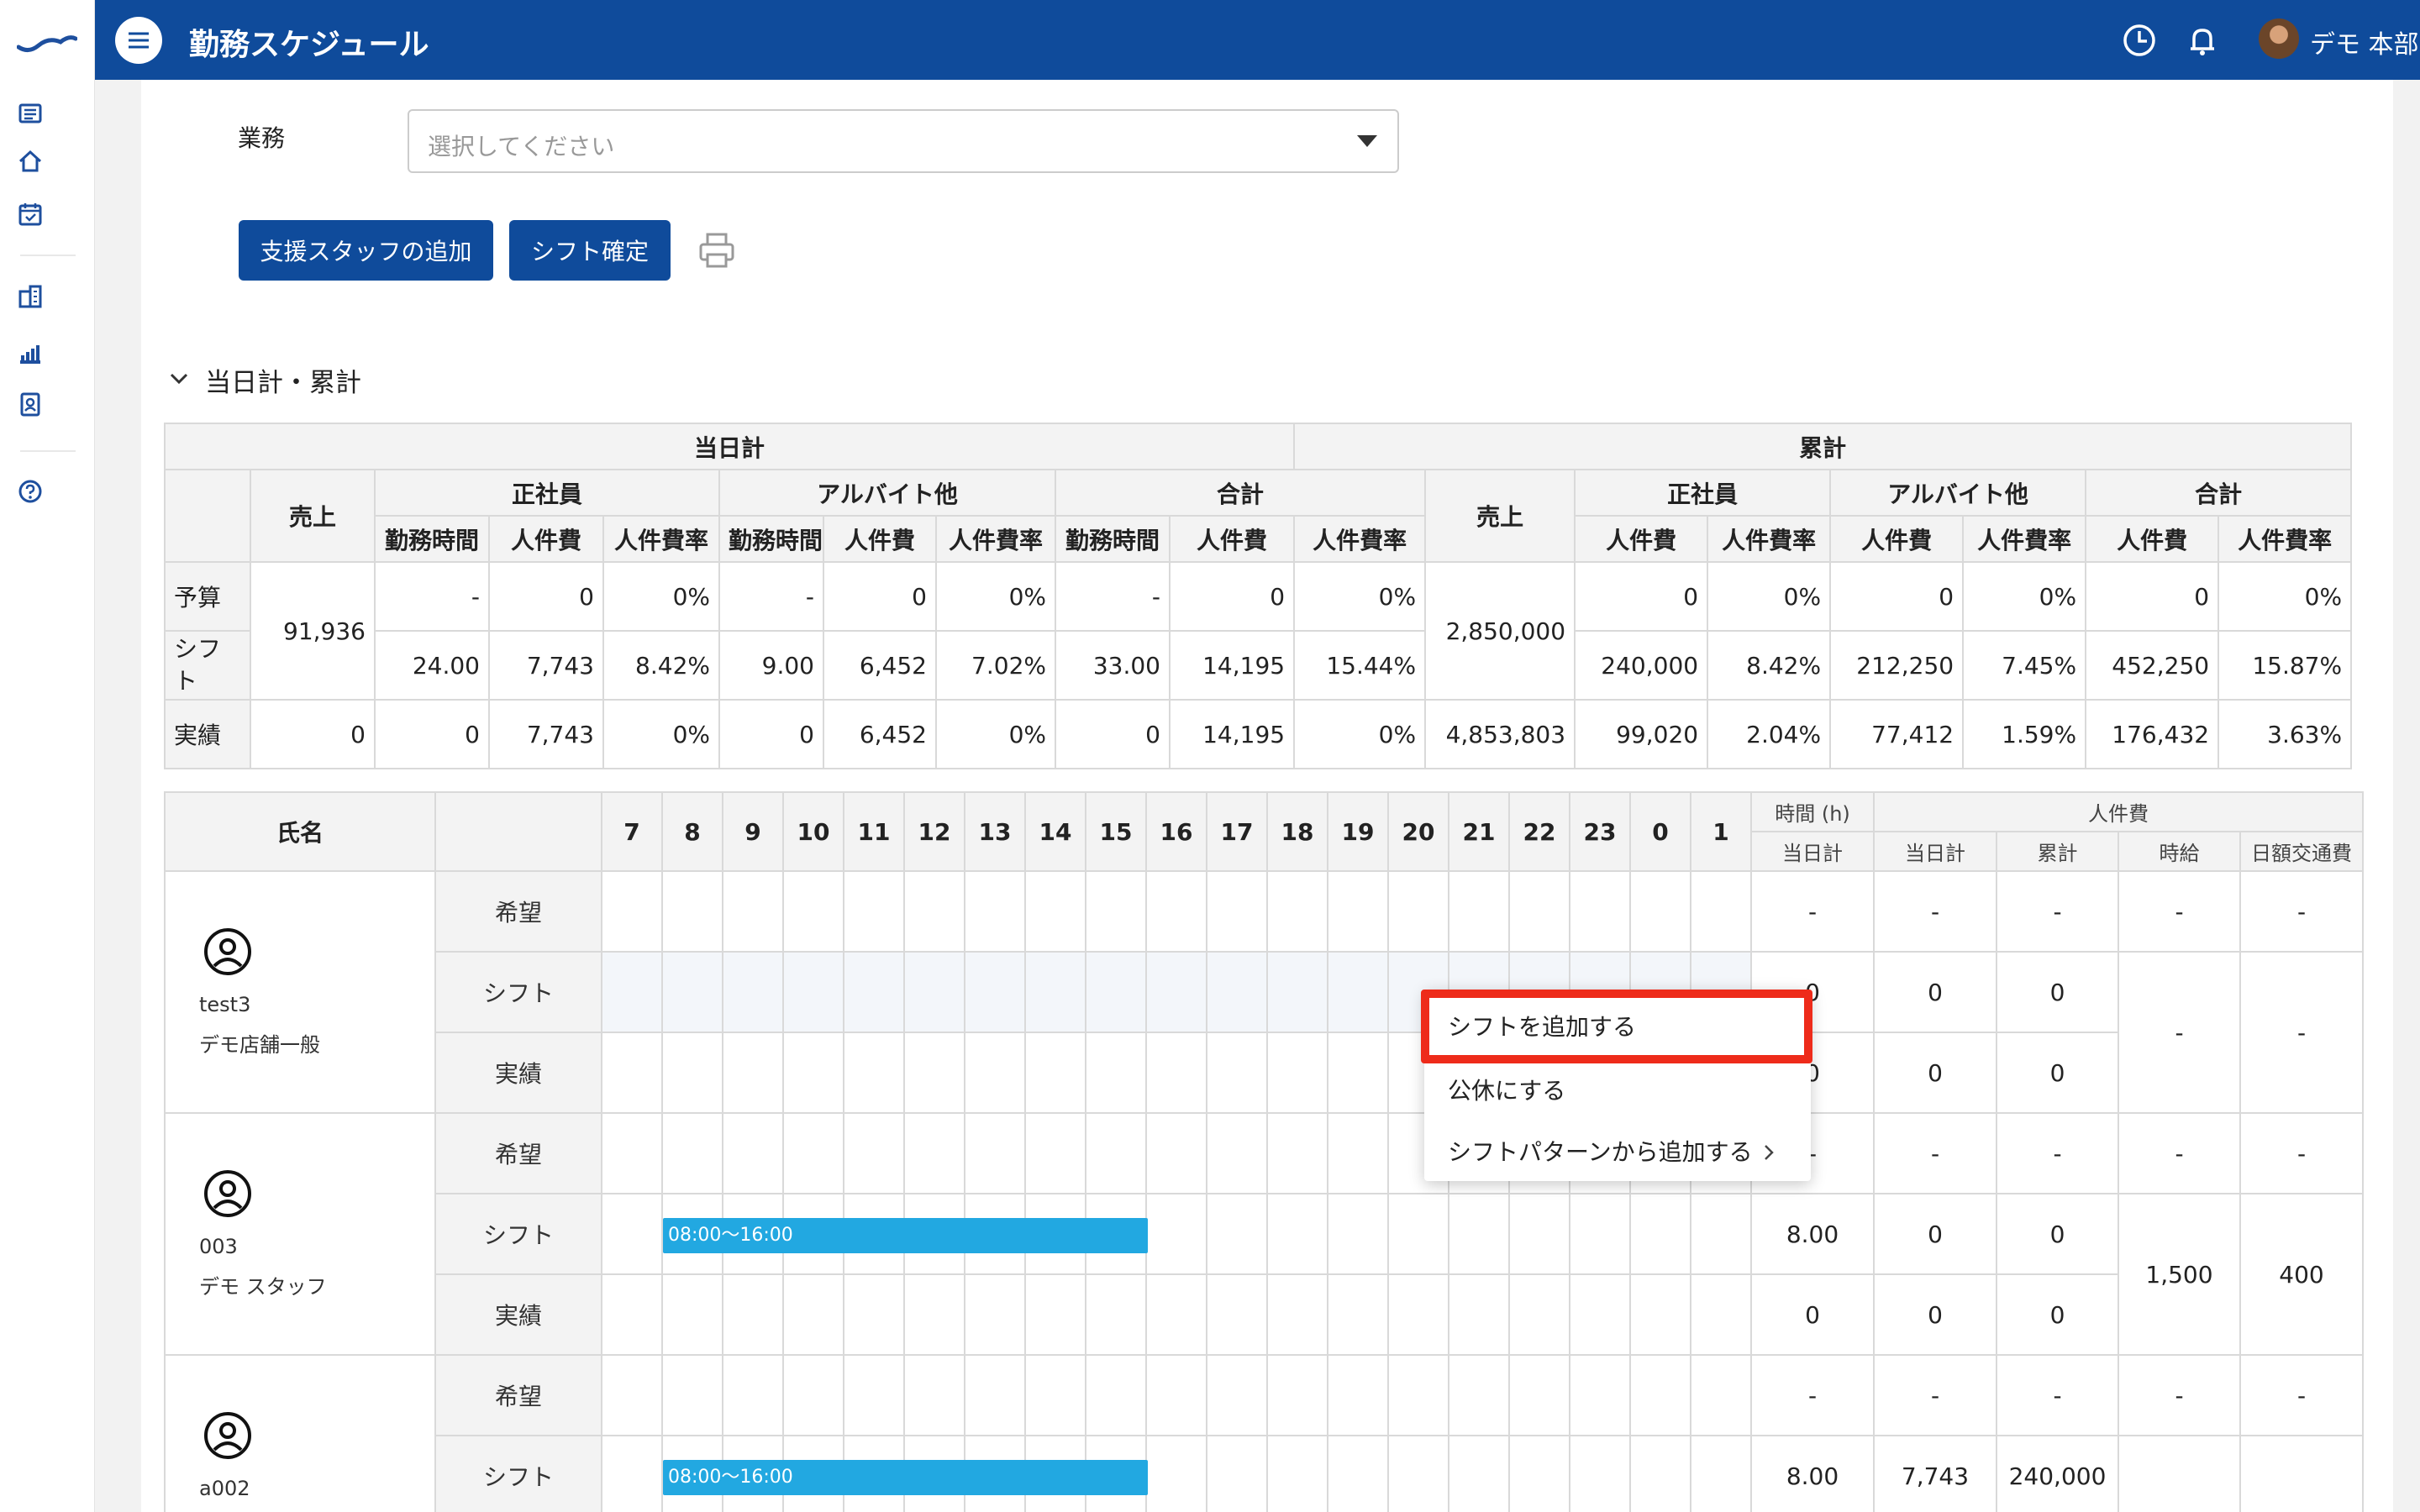 This screenshot has width=2420, height=1512. Describe the element at coordinates (903, 141) in the screenshot. I see `business-select: 選択してください` at that location.